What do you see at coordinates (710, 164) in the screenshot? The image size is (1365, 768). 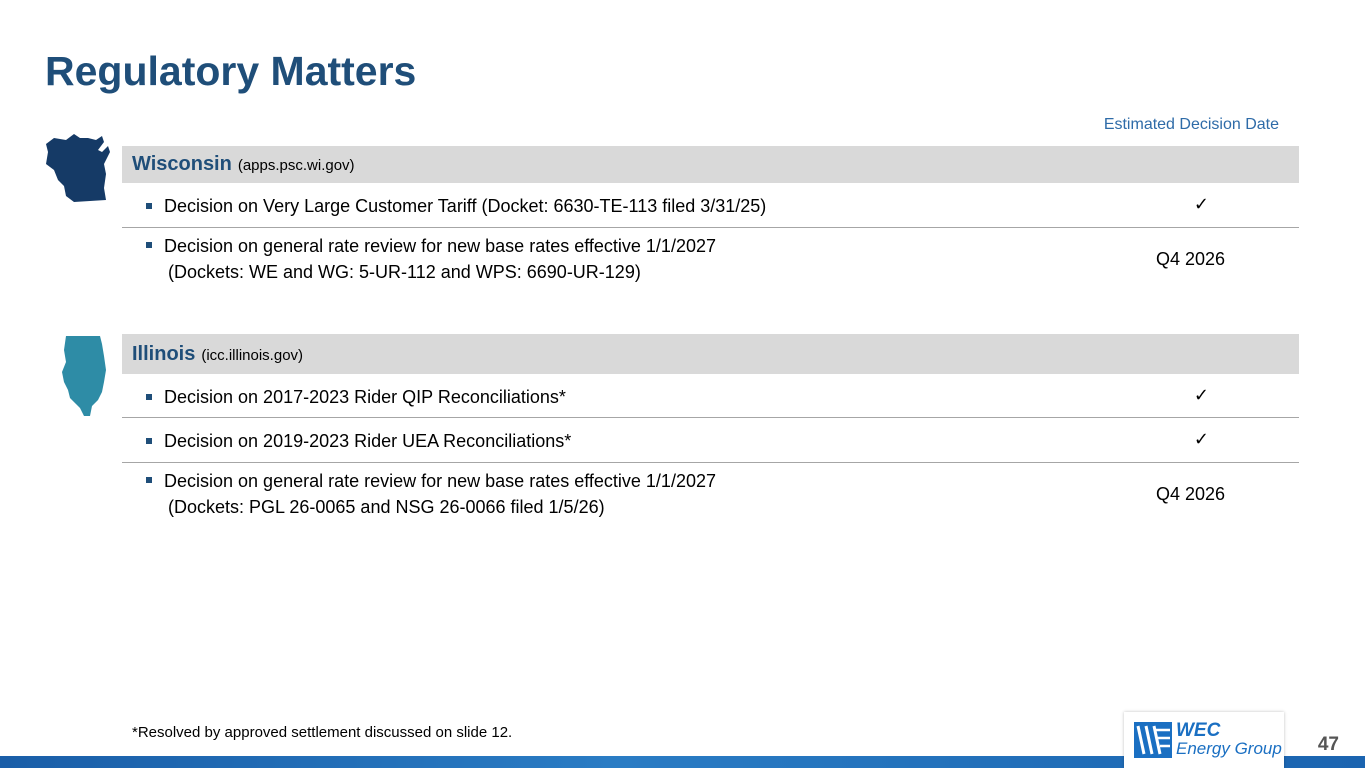 I see `wisconsin-section-header: Wisconsin (apps.psc.wi.gov)` at bounding box center [710, 164].